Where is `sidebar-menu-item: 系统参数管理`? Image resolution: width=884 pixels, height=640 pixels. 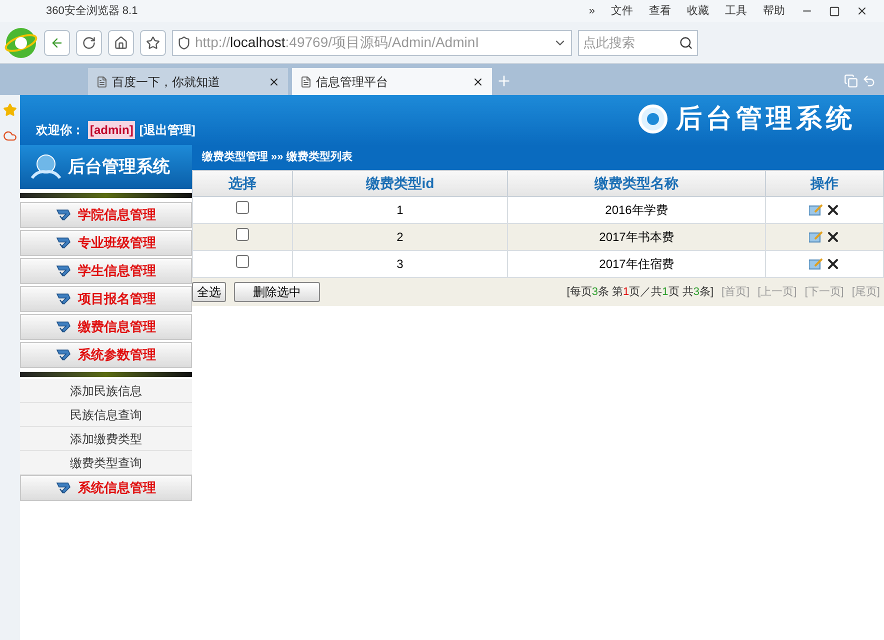 sidebar-menu-item: 系统参数管理 is located at coordinates (106, 355).